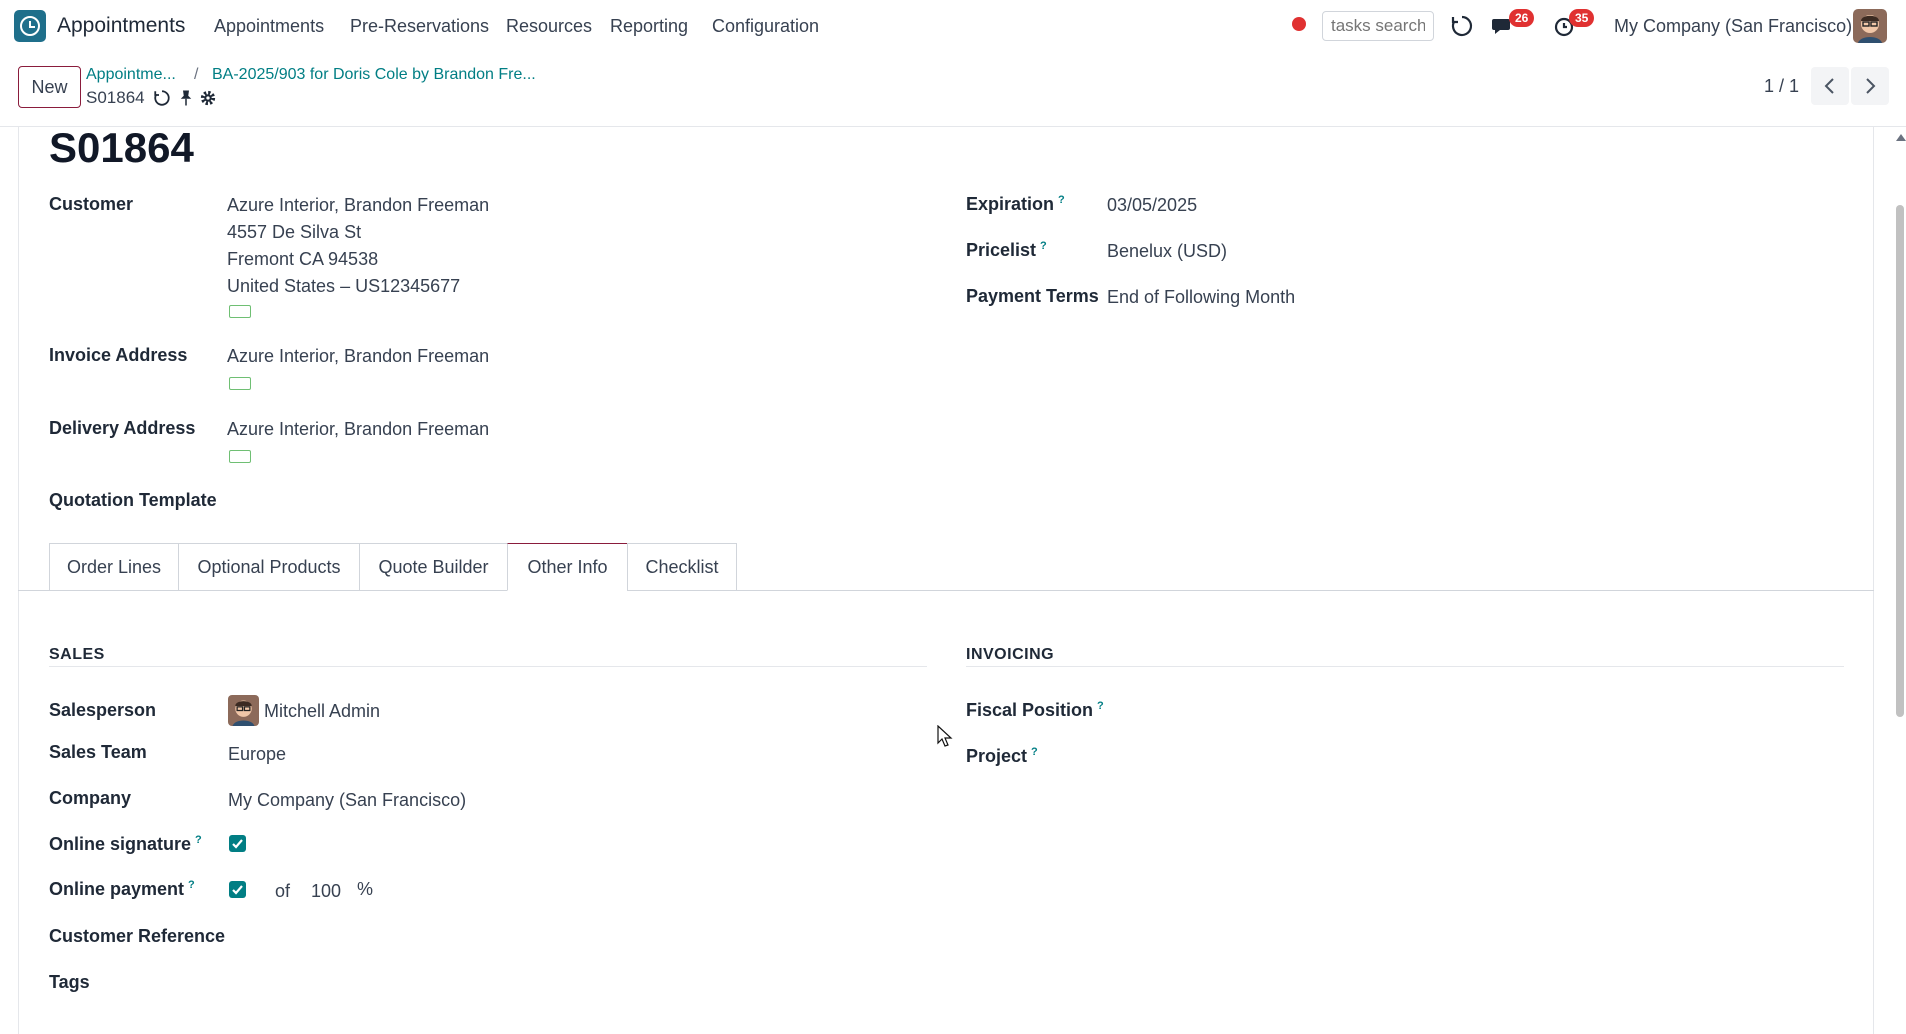  What do you see at coordinates (682, 567) in the screenshot?
I see `tab-checklist: Checklist` at bounding box center [682, 567].